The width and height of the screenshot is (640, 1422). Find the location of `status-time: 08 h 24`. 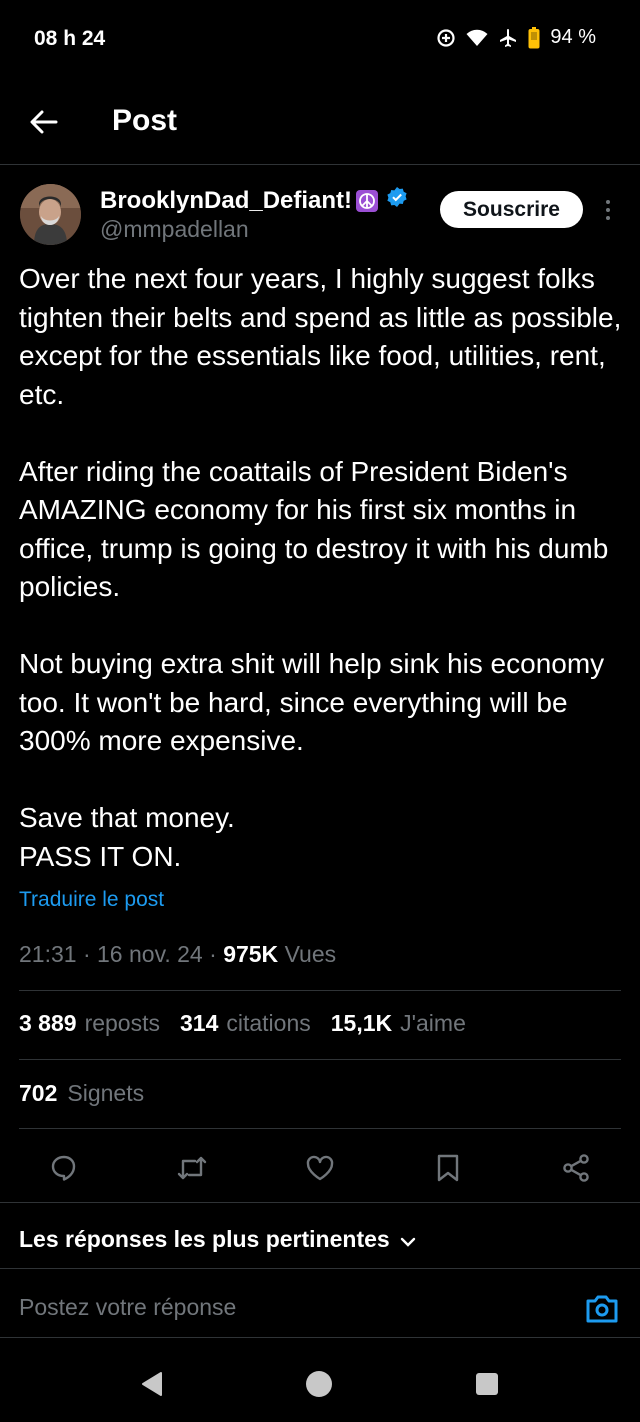

status-time: 08 h 24 is located at coordinates (70, 38).